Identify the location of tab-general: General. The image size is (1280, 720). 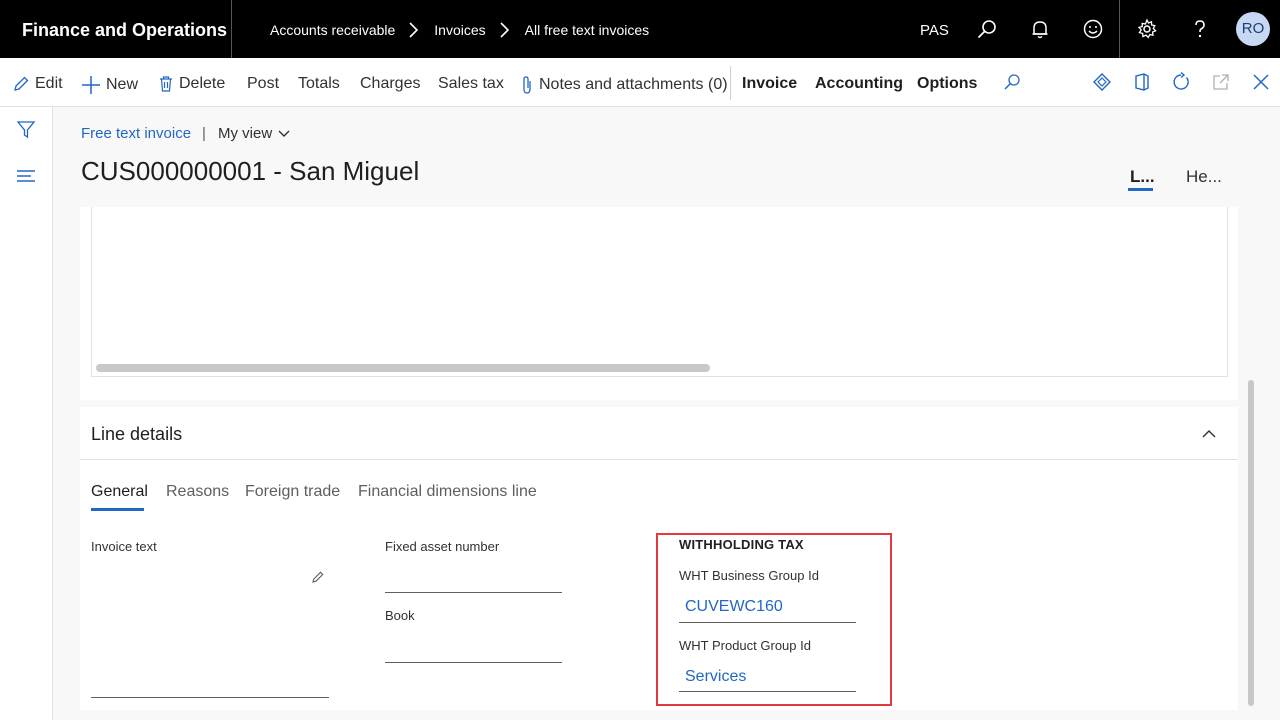
(119, 492).